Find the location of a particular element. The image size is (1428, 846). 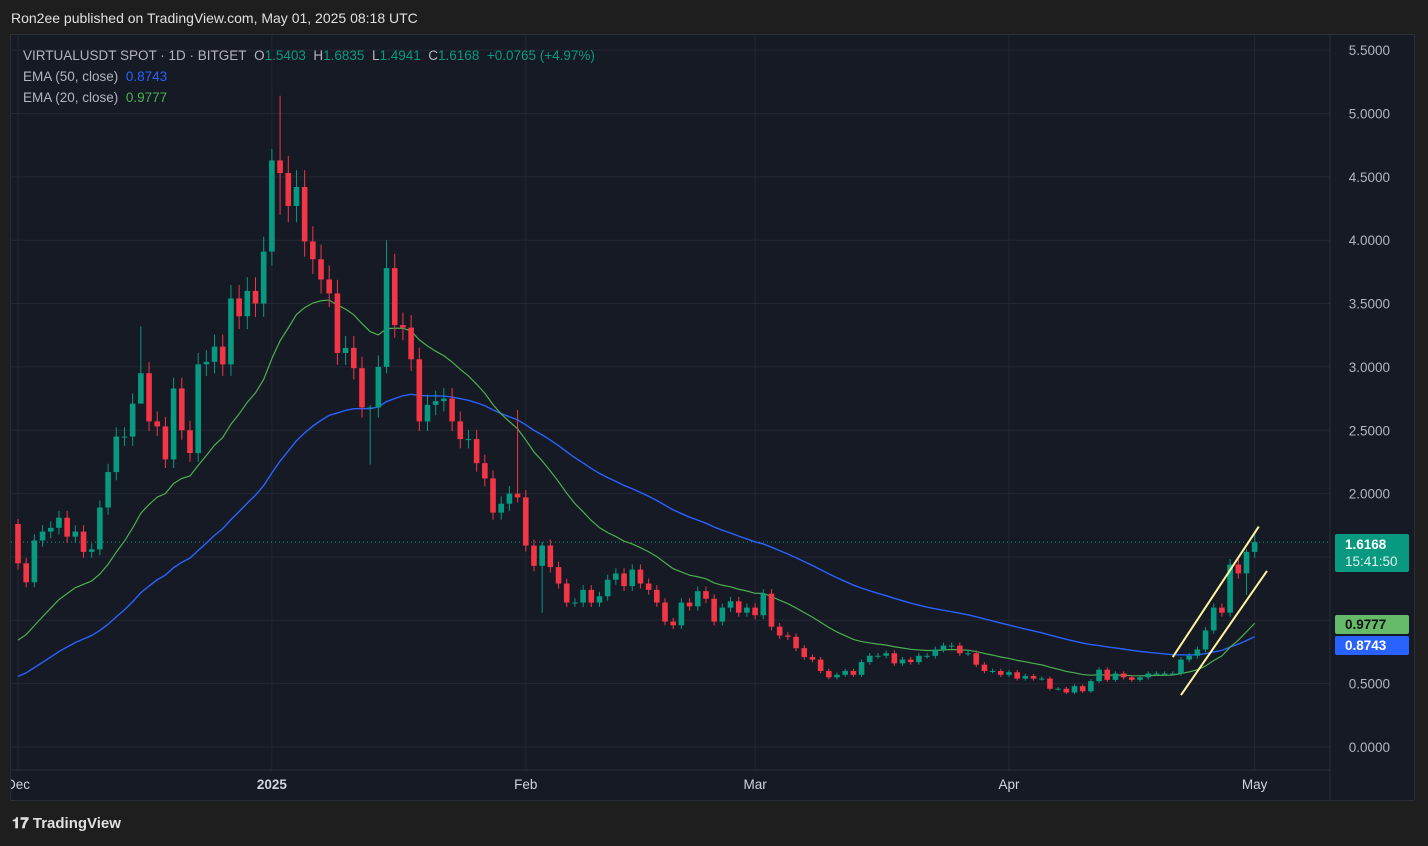

y-tick-label: 0.0000 is located at coordinates (1369, 747).